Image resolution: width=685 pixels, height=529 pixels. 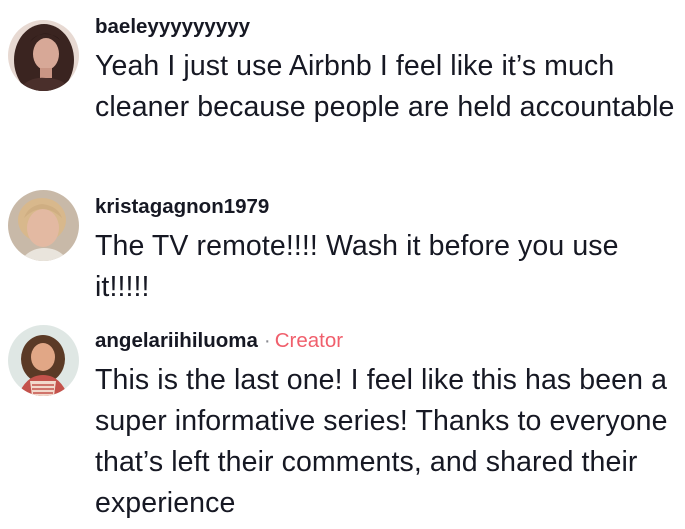 What do you see at coordinates (176, 340) in the screenshot?
I see `comment-username: angelariihiluoma` at bounding box center [176, 340].